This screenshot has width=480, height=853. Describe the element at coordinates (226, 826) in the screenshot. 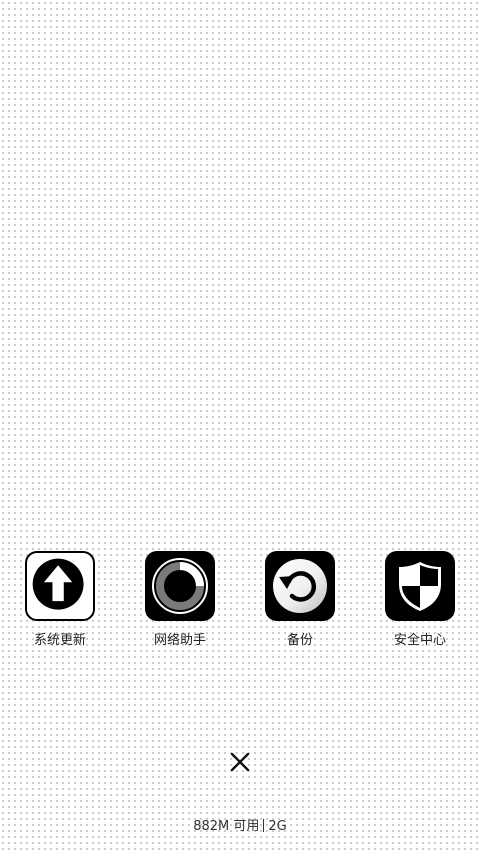

I see `memory-available: 882M 可用` at that location.